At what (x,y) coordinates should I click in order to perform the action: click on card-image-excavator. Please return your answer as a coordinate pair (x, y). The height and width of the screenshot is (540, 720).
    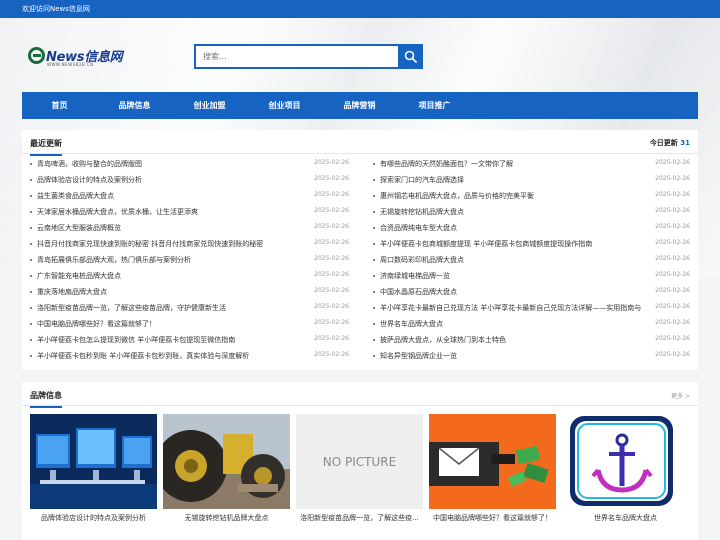
    Looking at the image, I should click on (226, 461).